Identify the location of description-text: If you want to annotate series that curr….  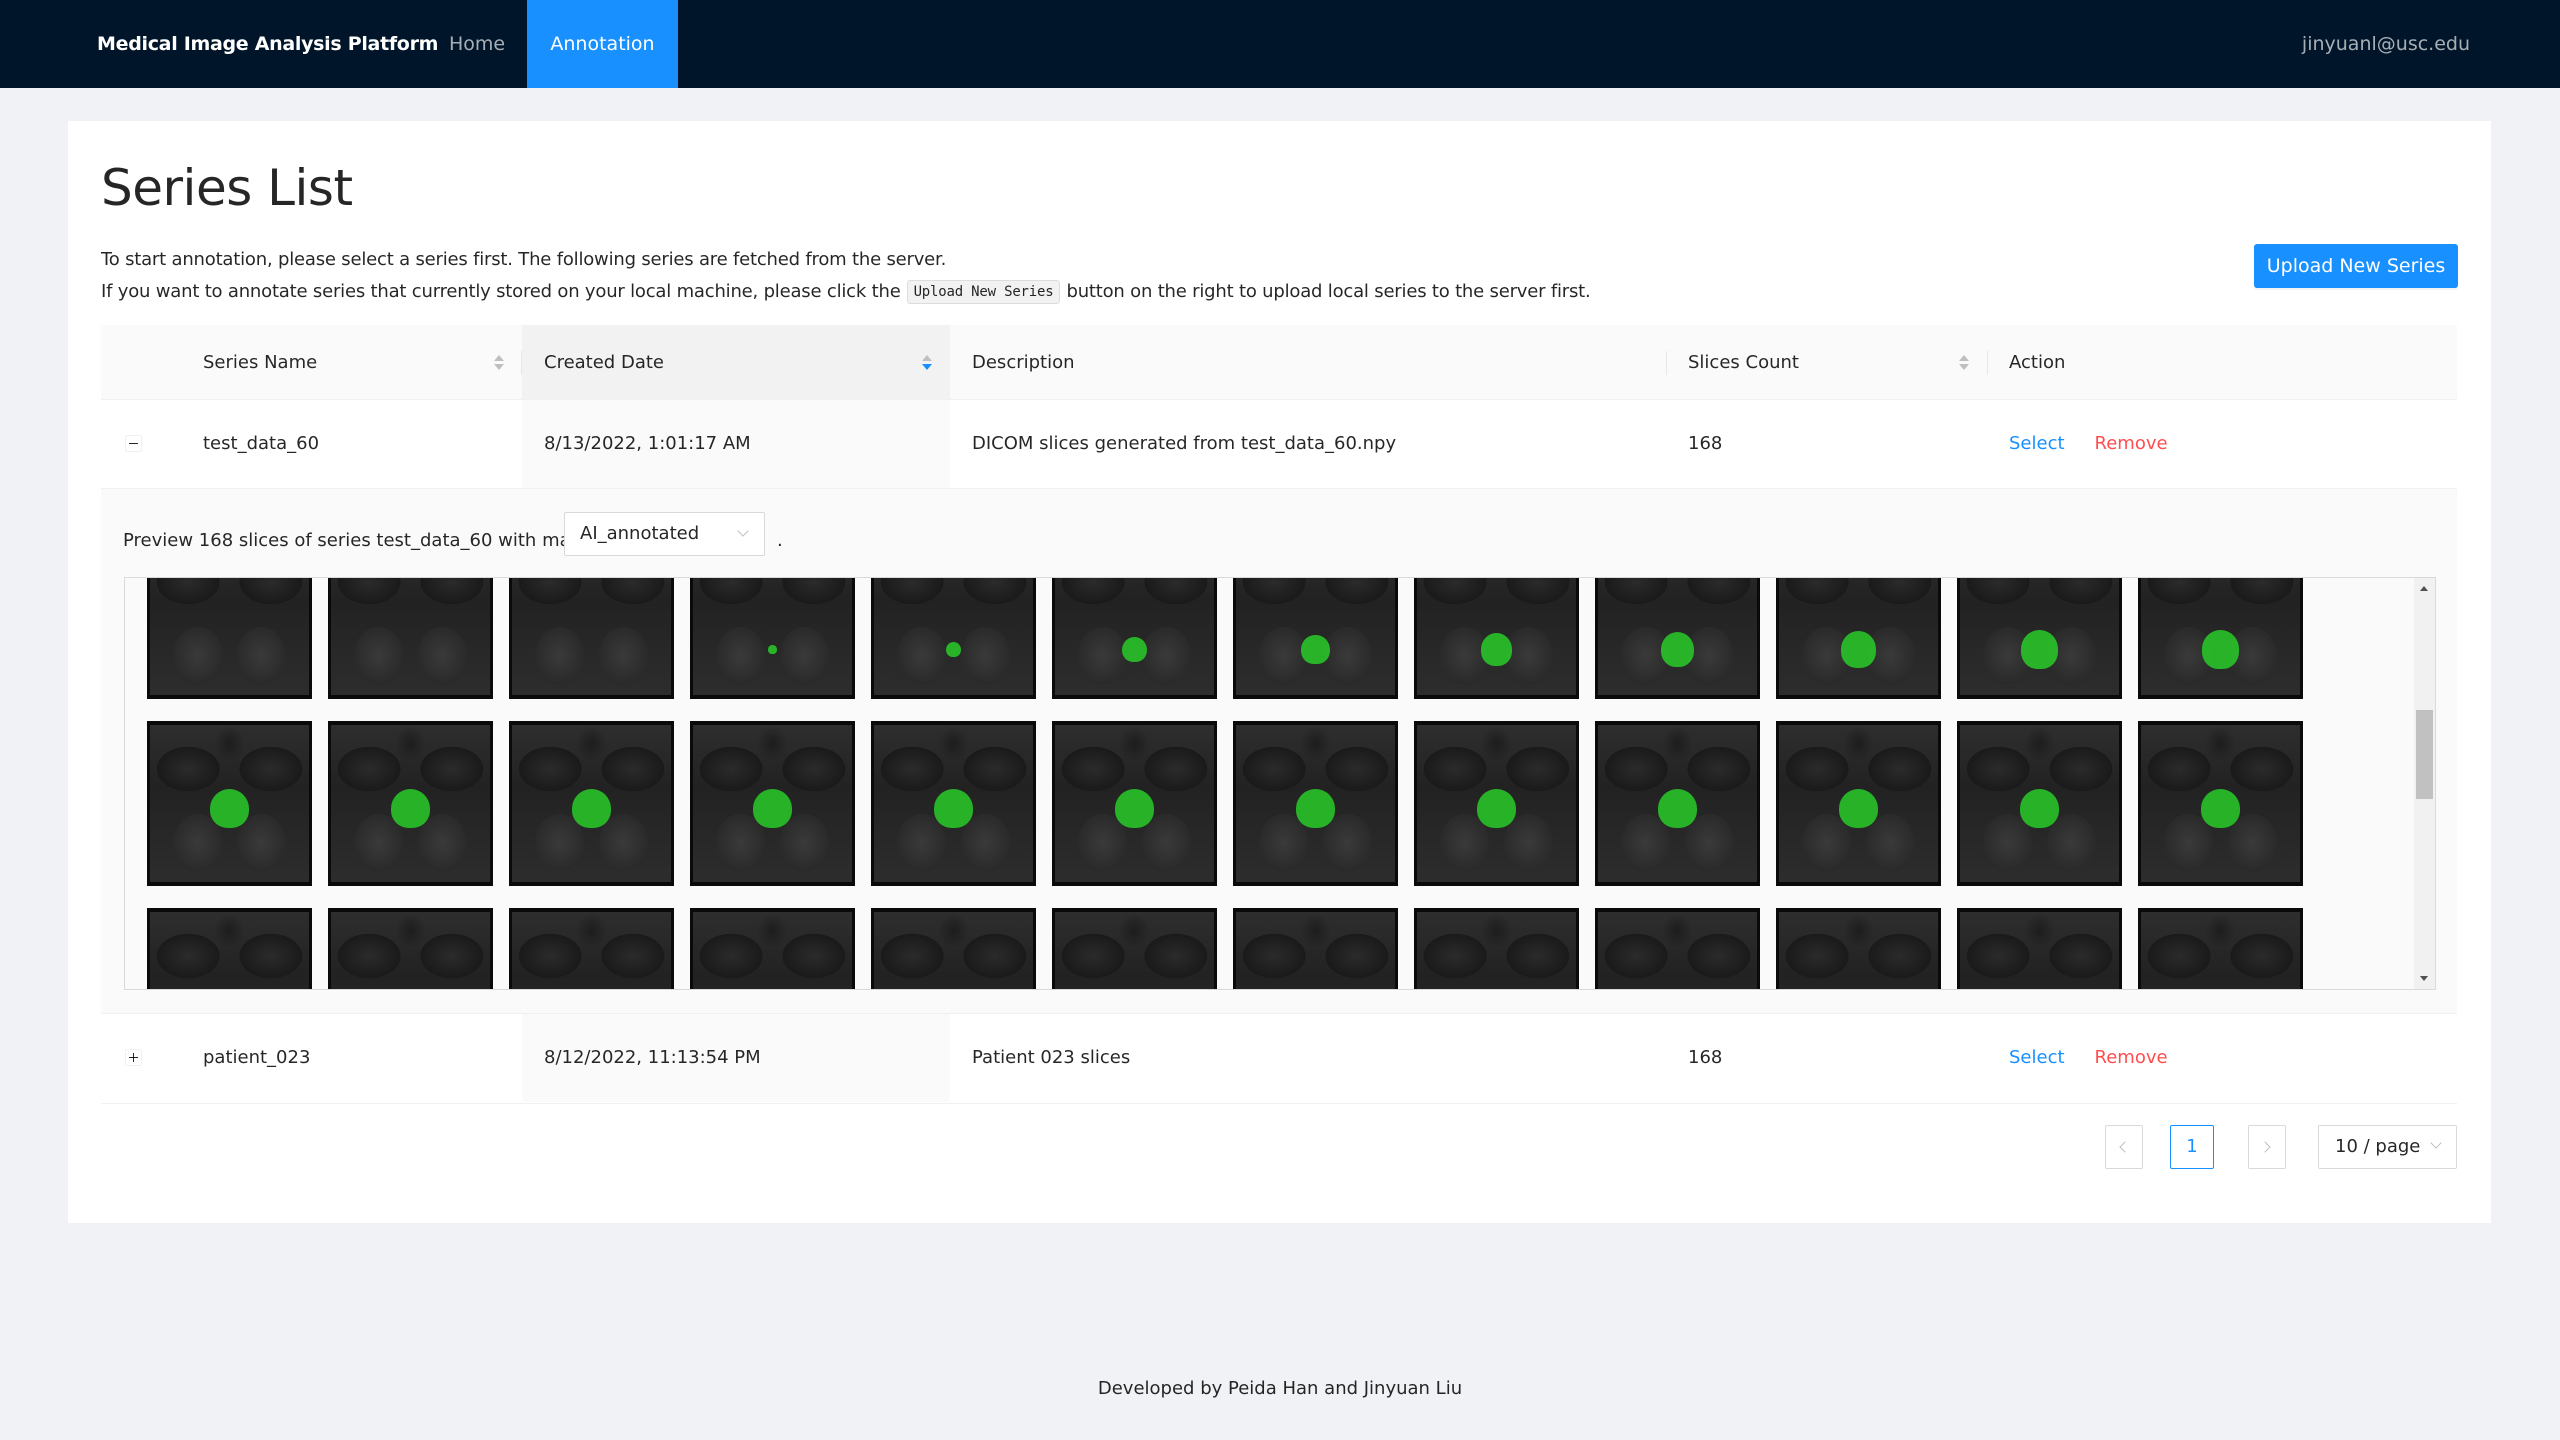
(501, 291).